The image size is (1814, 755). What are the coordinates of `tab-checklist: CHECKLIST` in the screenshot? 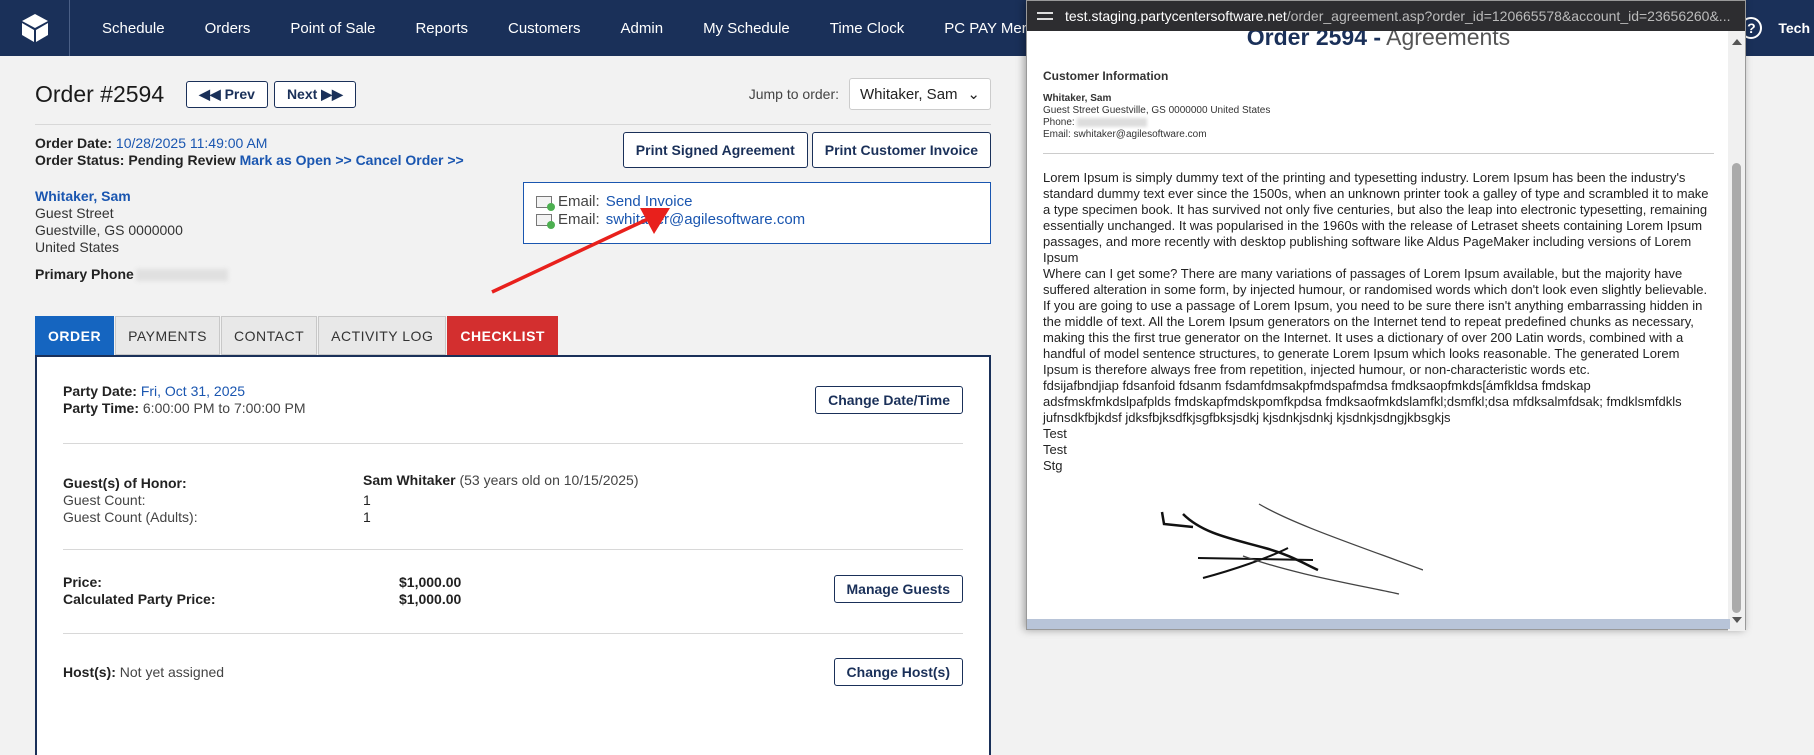 It's located at (502, 335).